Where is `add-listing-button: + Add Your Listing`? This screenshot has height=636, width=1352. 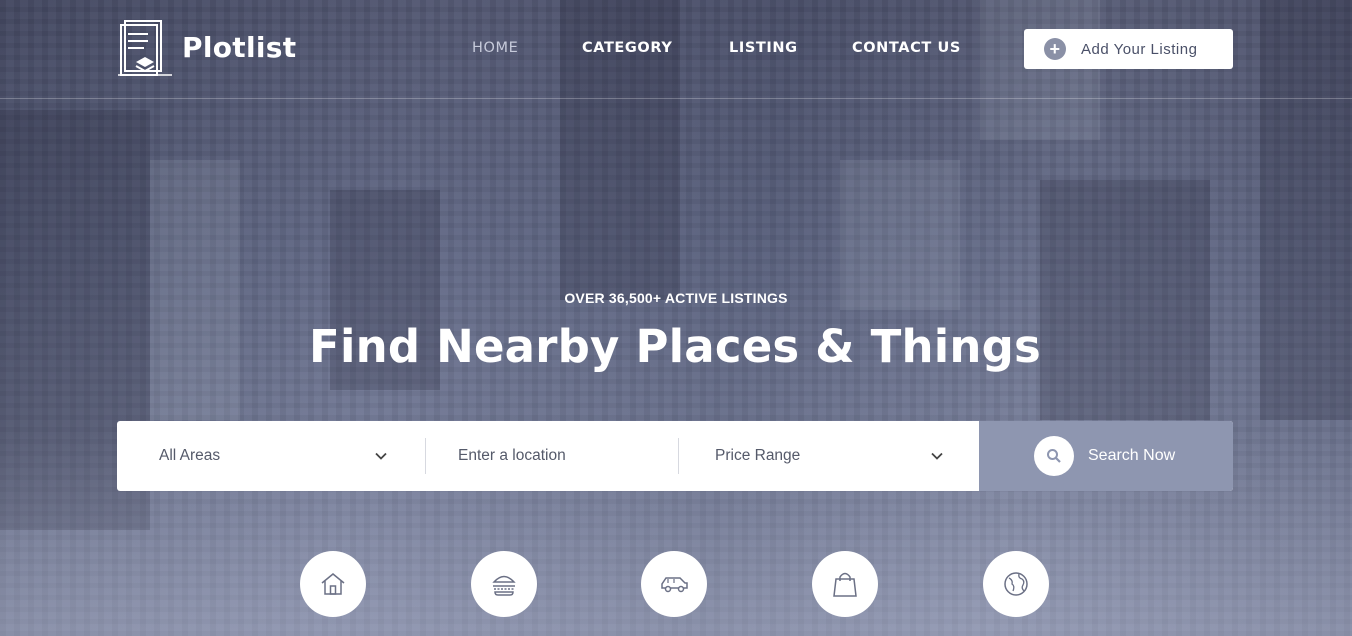
add-listing-button: + Add Your Listing is located at coordinates (1128, 49).